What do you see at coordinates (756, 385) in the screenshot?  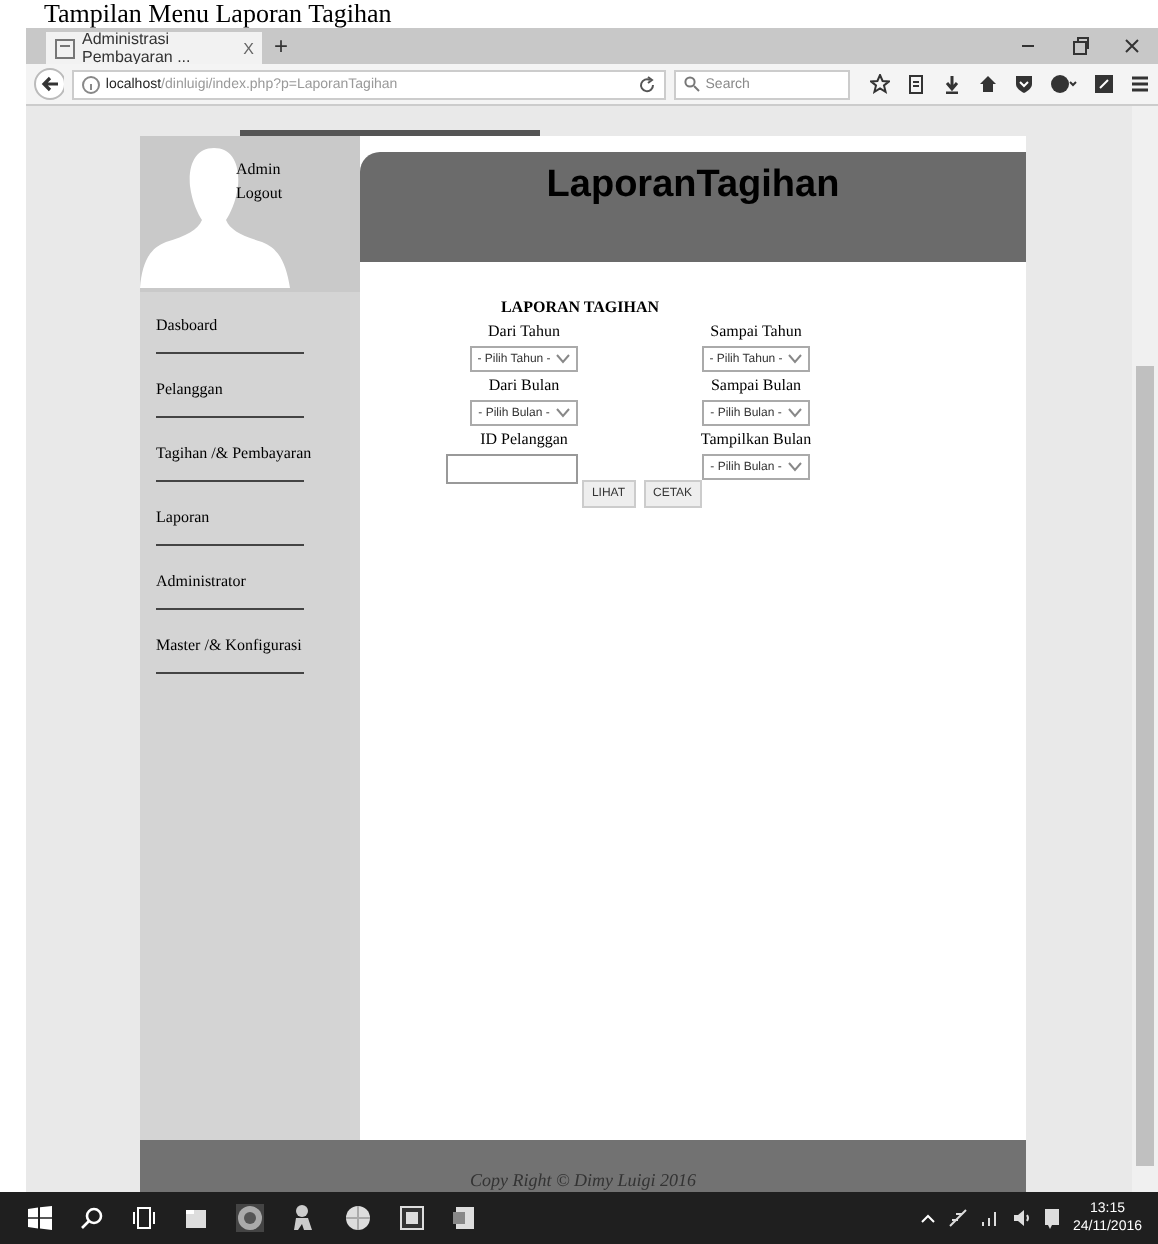 I see `field-label: Sampai Bulan` at bounding box center [756, 385].